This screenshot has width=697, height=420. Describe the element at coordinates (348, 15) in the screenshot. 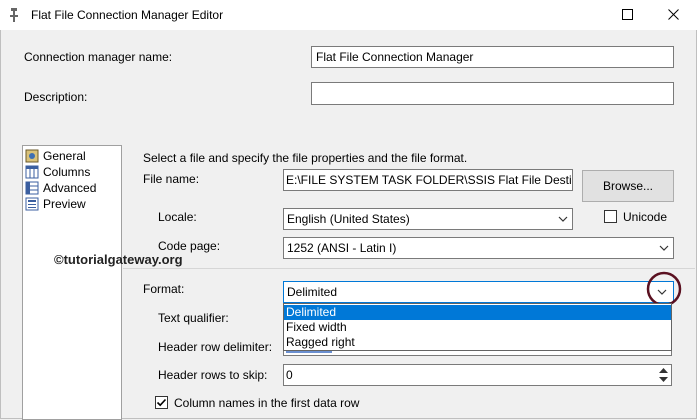

I see `title-bar: Flat File Connection Manager Editor` at that location.